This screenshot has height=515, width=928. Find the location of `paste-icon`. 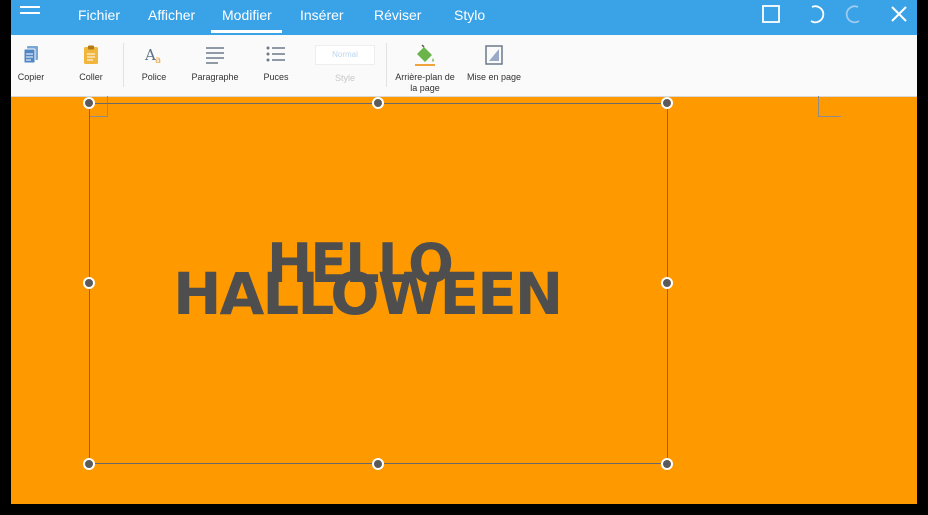

paste-icon is located at coordinates (91, 54).